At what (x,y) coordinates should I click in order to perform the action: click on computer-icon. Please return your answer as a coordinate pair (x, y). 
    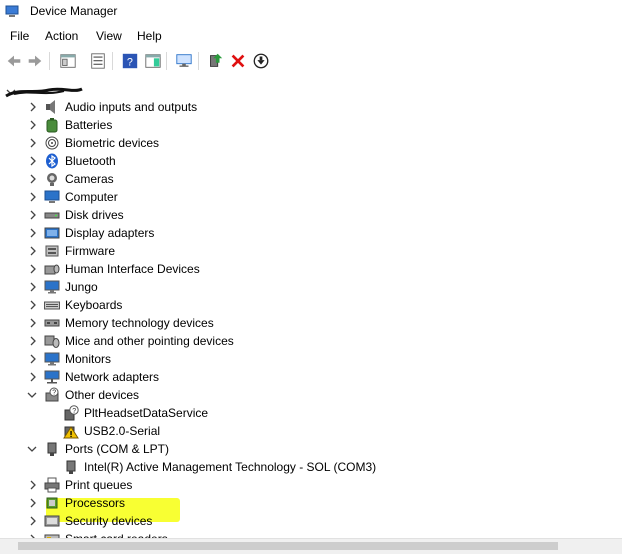
    Looking at the image, I should click on (52, 197).